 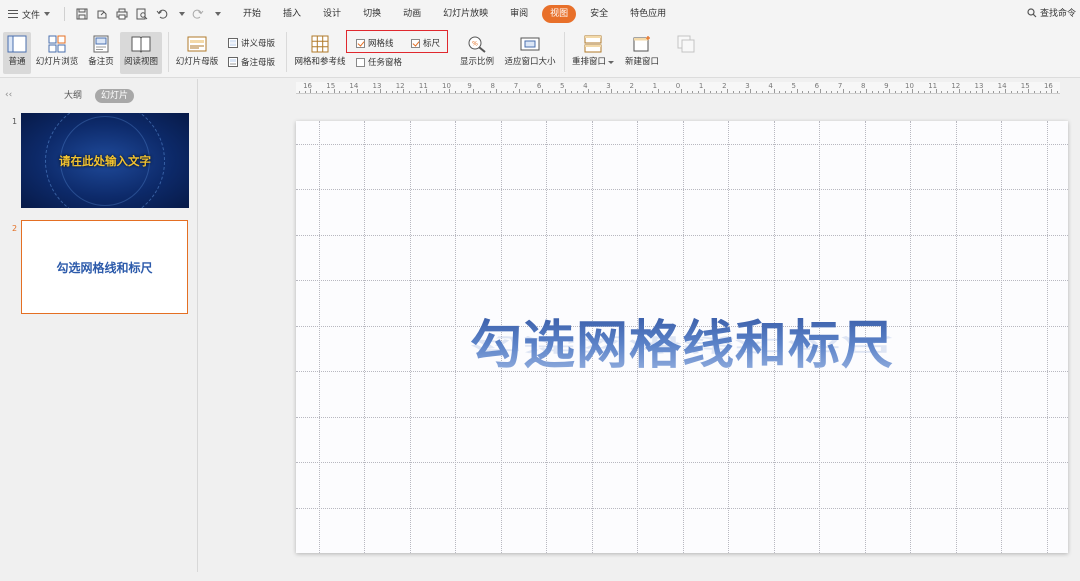 I want to click on slide-sorter-button: 幻灯片浏览, so click(x=57, y=53).